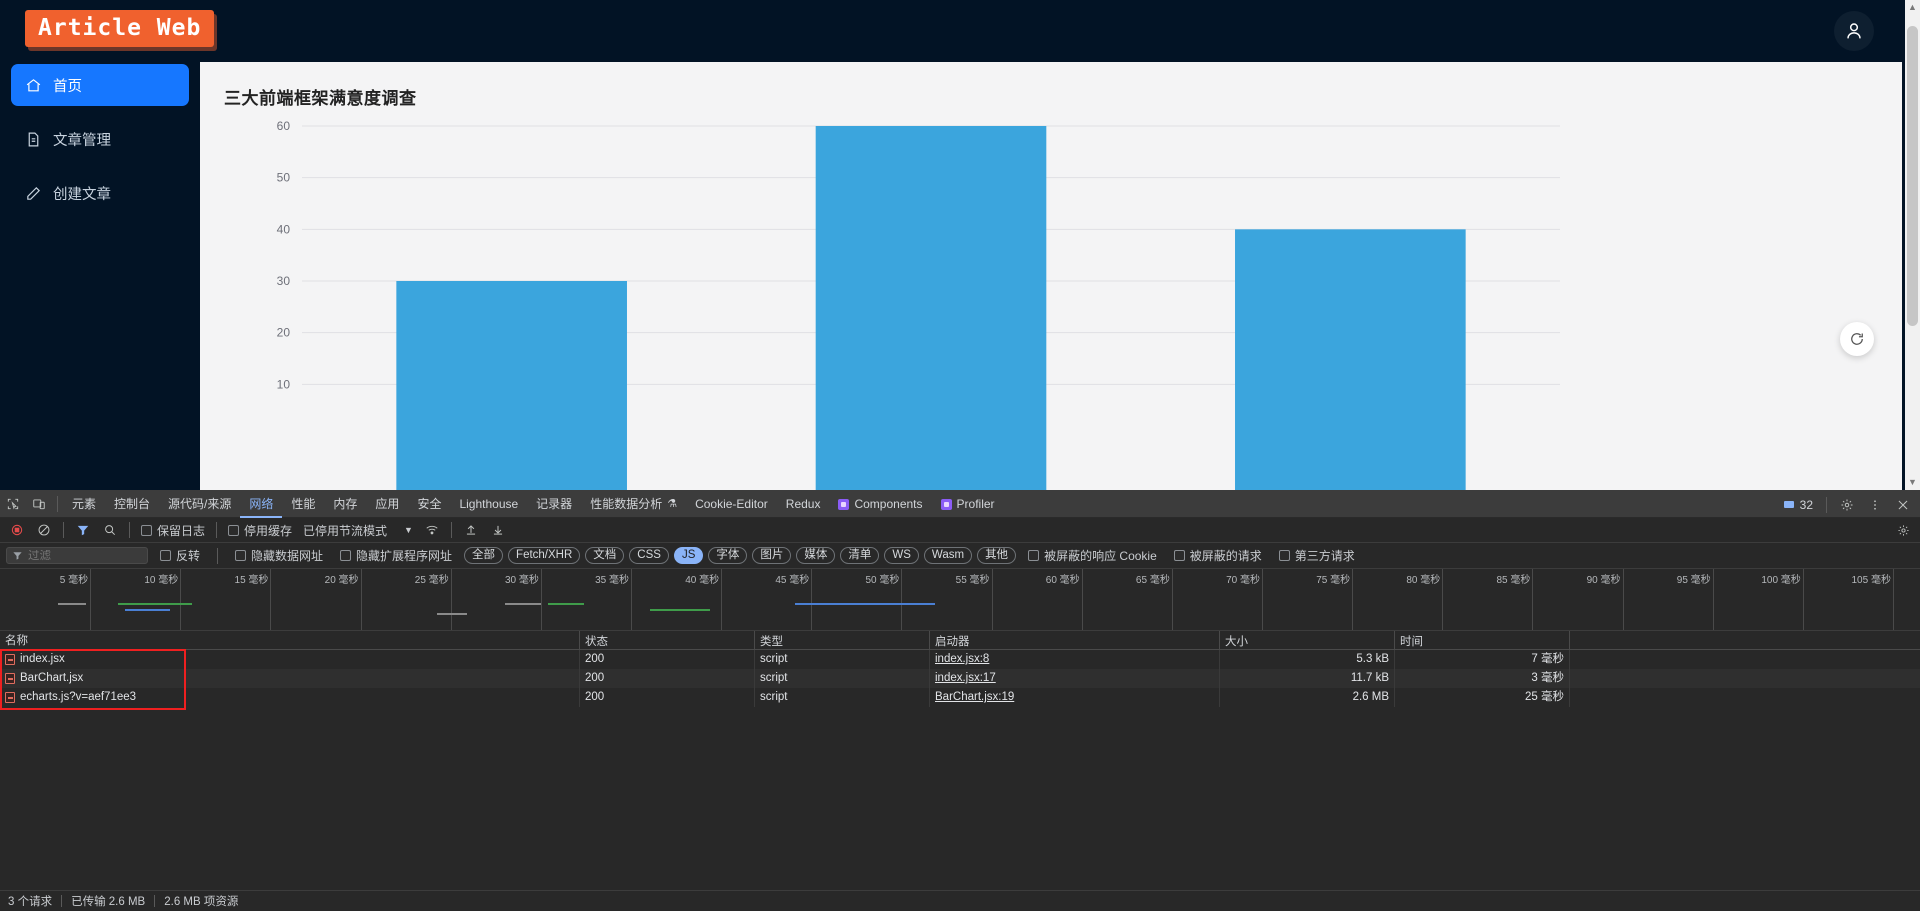 This screenshot has height=911, width=1920. Describe the element at coordinates (1092, 555) in the screenshot. I see `blocked-cookies-checkbox: 被屏蔽的响应 Cookie` at that location.